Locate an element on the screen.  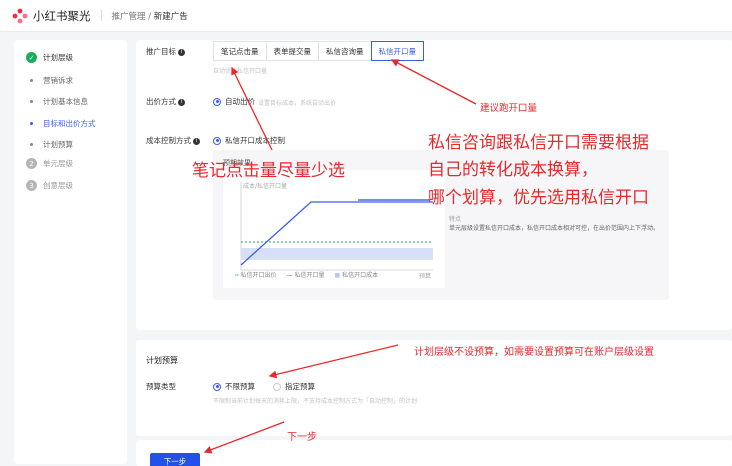
top-bar: 小红书聚光 推广管理 / 新建广告 is located at coordinates (366, 16).